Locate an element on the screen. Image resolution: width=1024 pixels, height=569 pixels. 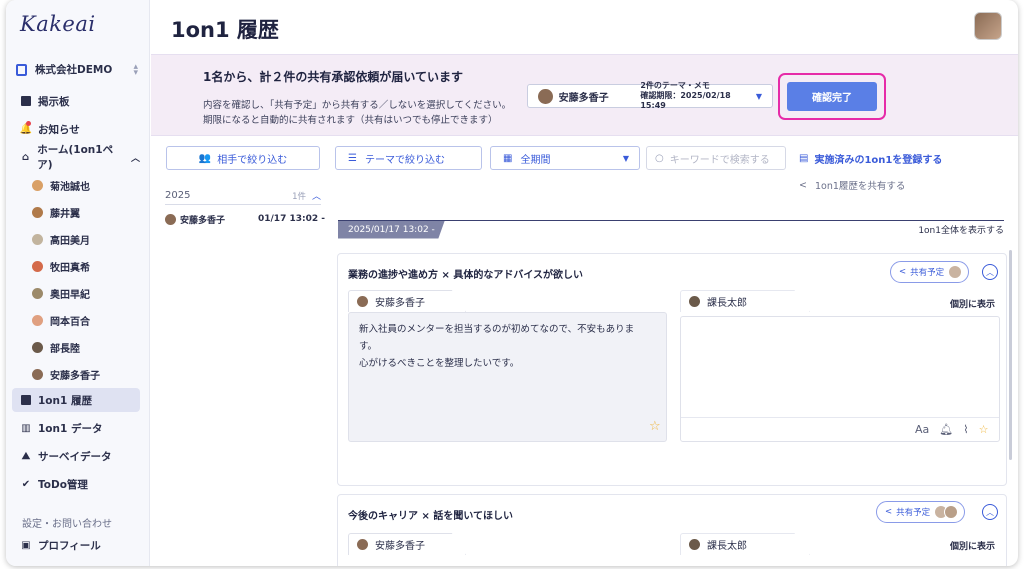
user-avatar is located at coordinates (988, 26).